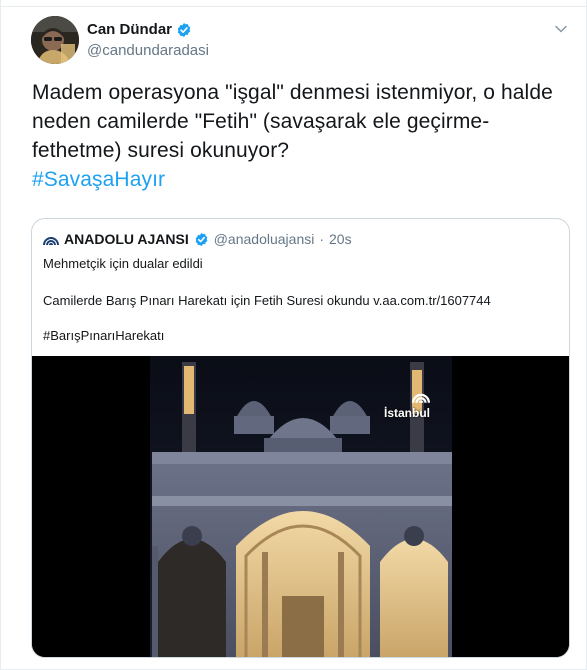  Describe the element at coordinates (294, 6) in the screenshot. I see `divider` at that location.